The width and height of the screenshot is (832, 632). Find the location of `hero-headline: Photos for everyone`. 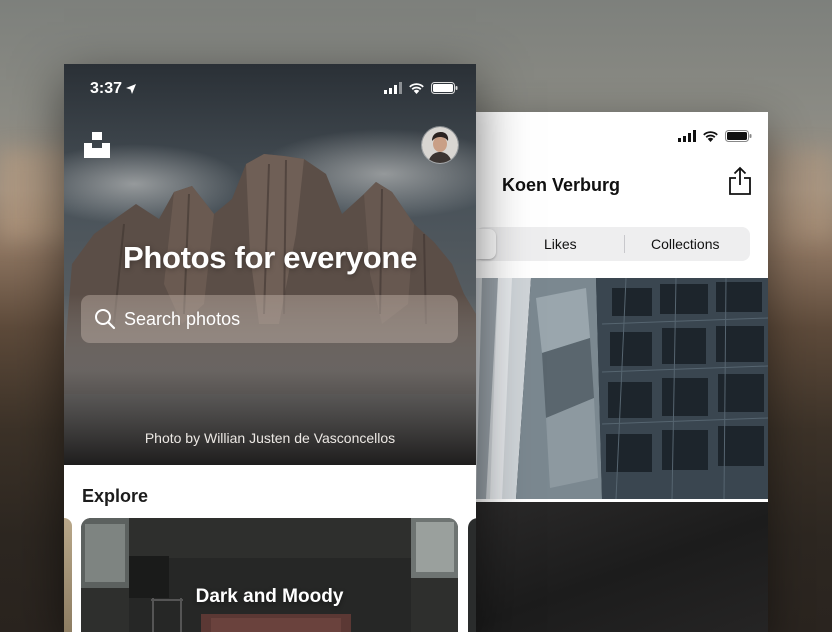

hero-headline: Photos for everyone is located at coordinates (270, 257).